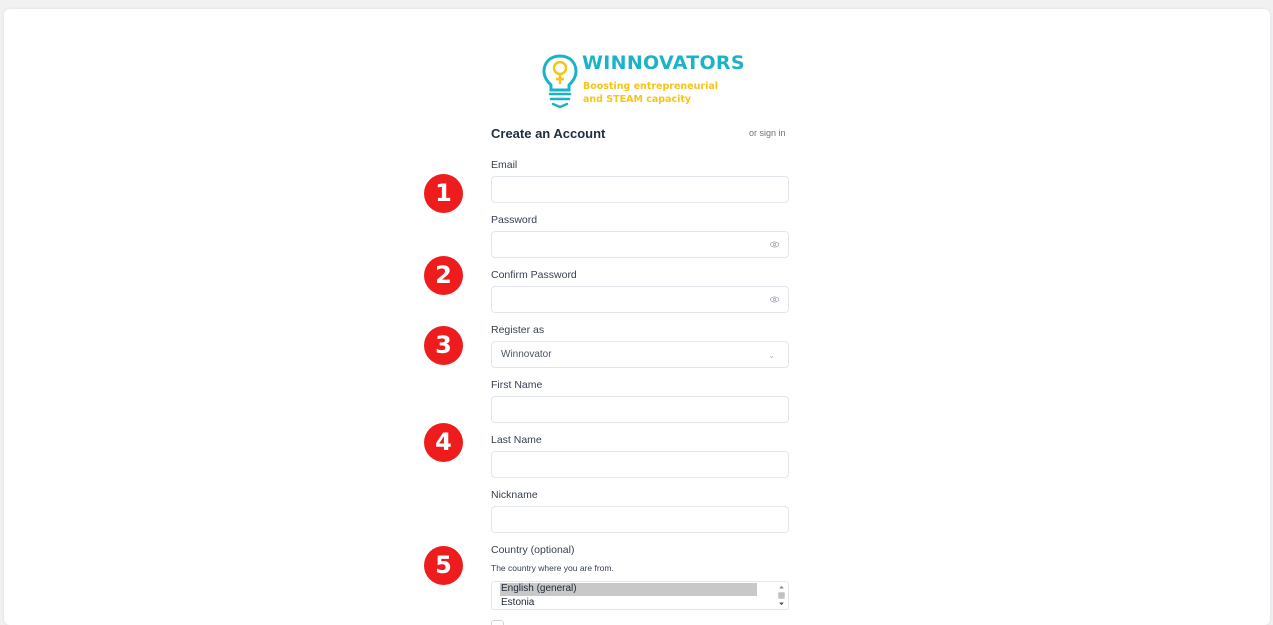 Image resolution: width=1273 pixels, height=625 pixels. I want to click on form-title: Create an Account, so click(548, 133).